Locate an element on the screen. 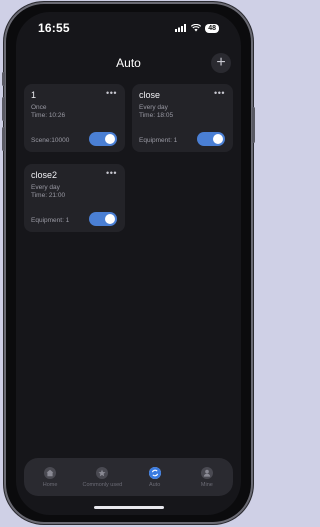  battery-icon: 48 is located at coordinates (212, 28).